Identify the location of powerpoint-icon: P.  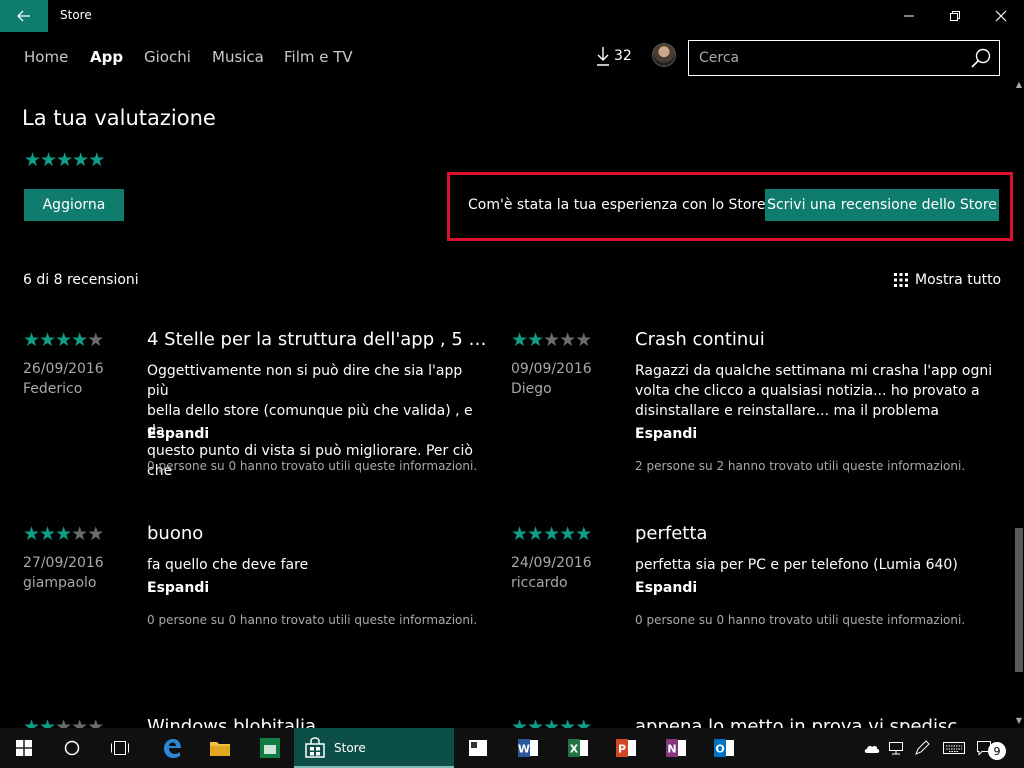
(626, 748).